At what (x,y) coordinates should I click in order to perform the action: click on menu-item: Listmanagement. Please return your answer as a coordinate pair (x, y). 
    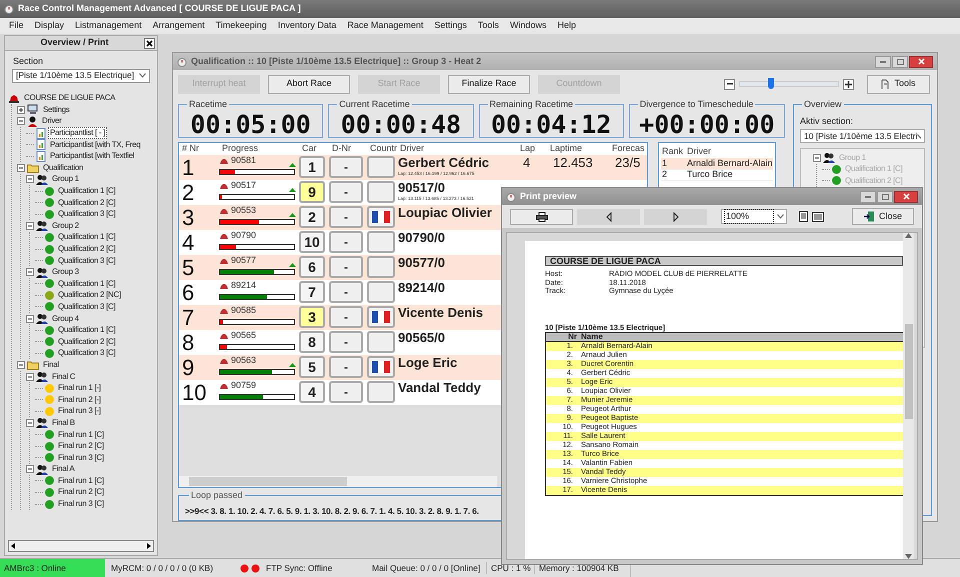
    Looking at the image, I should click on (108, 26).